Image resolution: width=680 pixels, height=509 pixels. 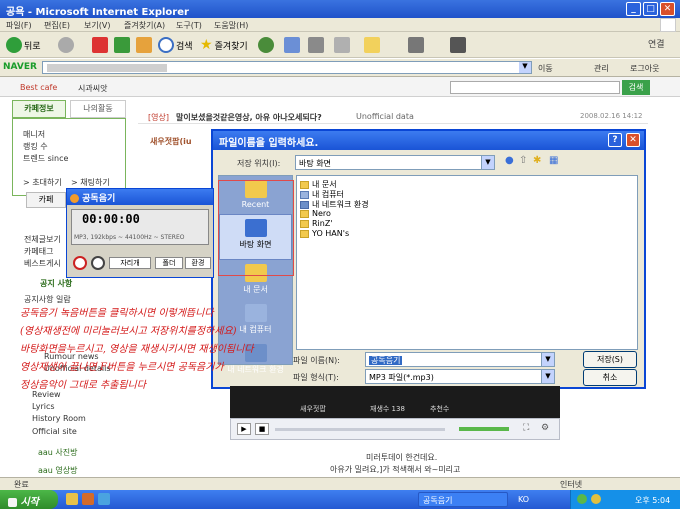 I want to click on best-cafe-link: Best cafe, so click(x=38, y=87).